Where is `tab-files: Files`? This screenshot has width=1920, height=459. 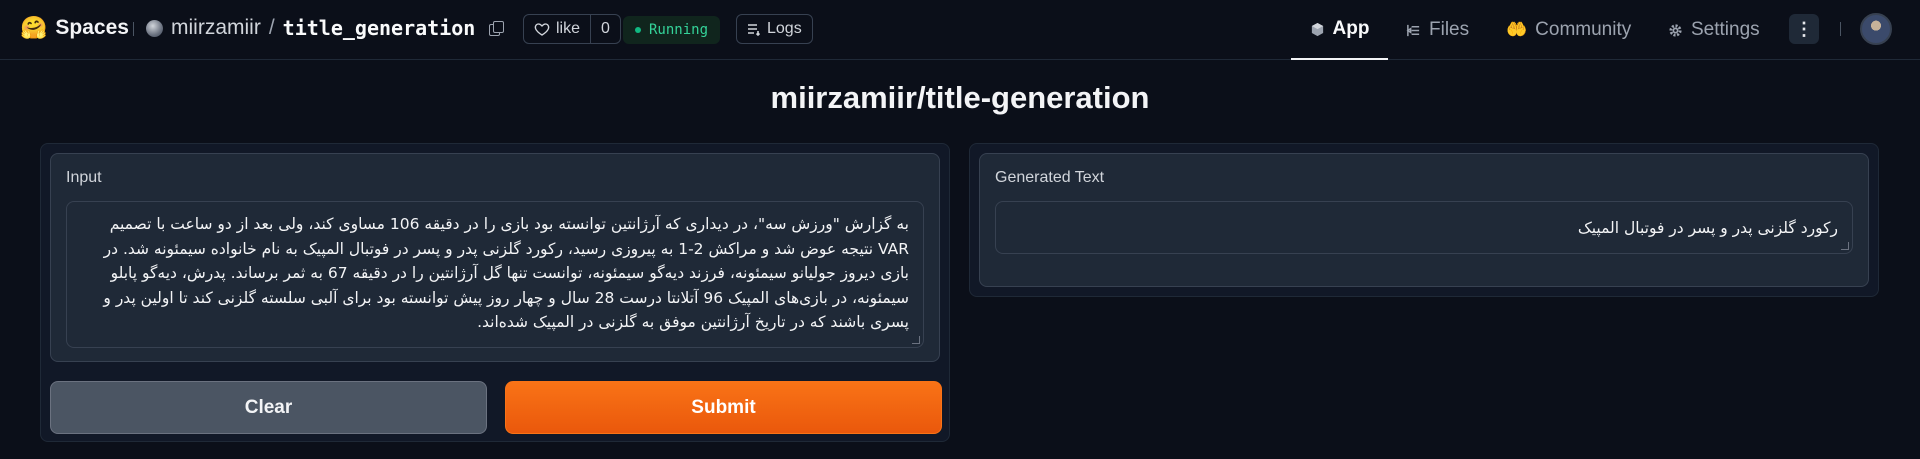
tab-files: Files is located at coordinates (1437, 30).